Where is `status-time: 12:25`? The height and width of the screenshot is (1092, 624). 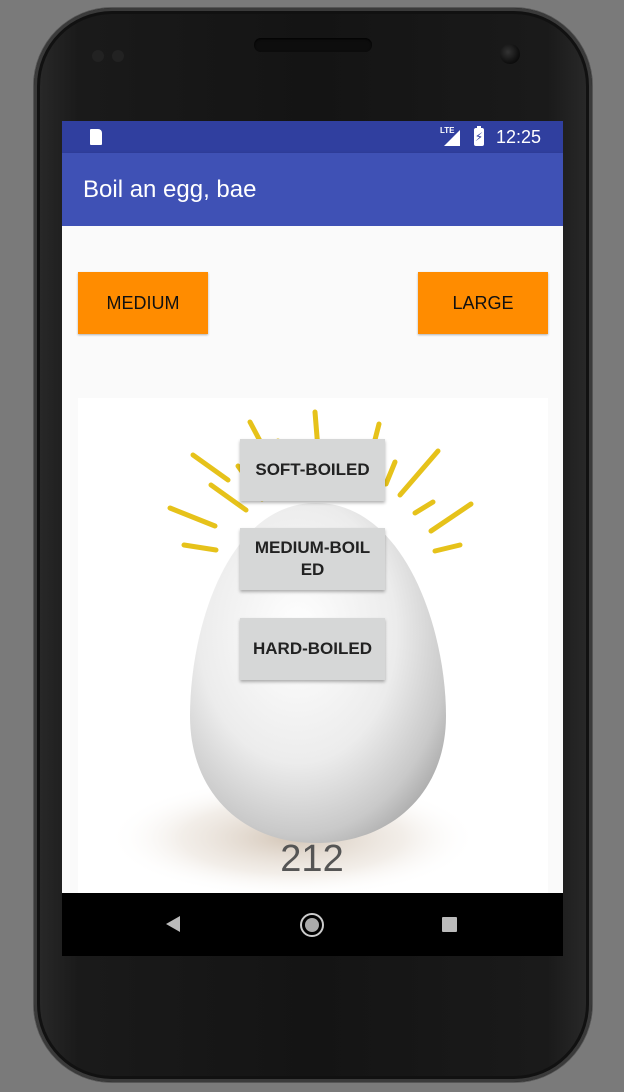 status-time: 12:25 is located at coordinates (519, 137).